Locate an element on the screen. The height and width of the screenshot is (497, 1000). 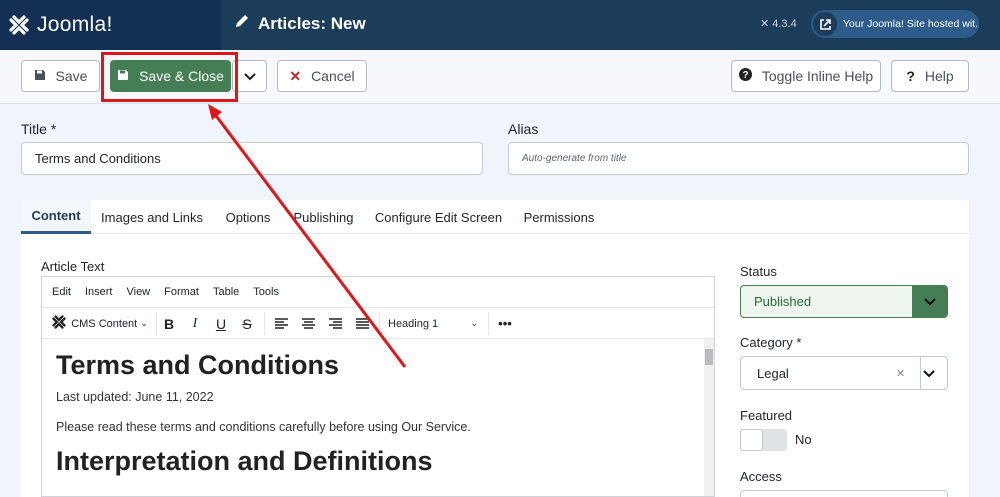
menu-table: Table is located at coordinates (226, 292).